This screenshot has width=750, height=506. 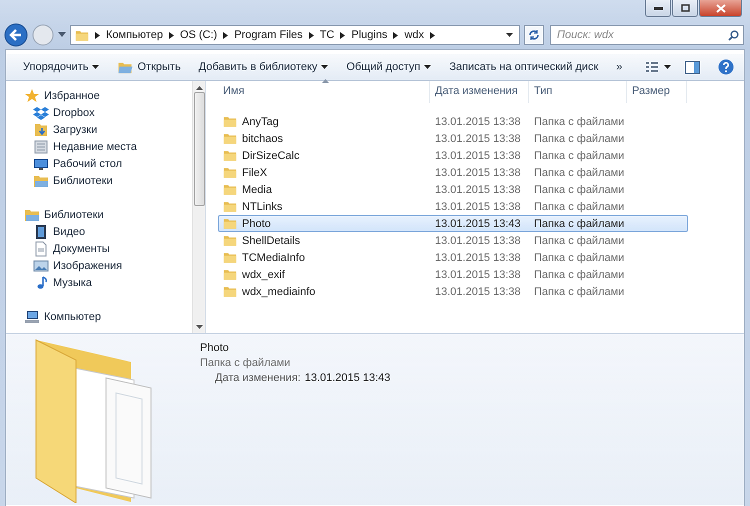 What do you see at coordinates (87, 164) in the screenshot?
I see `sidebar-item: Рабочий стол` at bounding box center [87, 164].